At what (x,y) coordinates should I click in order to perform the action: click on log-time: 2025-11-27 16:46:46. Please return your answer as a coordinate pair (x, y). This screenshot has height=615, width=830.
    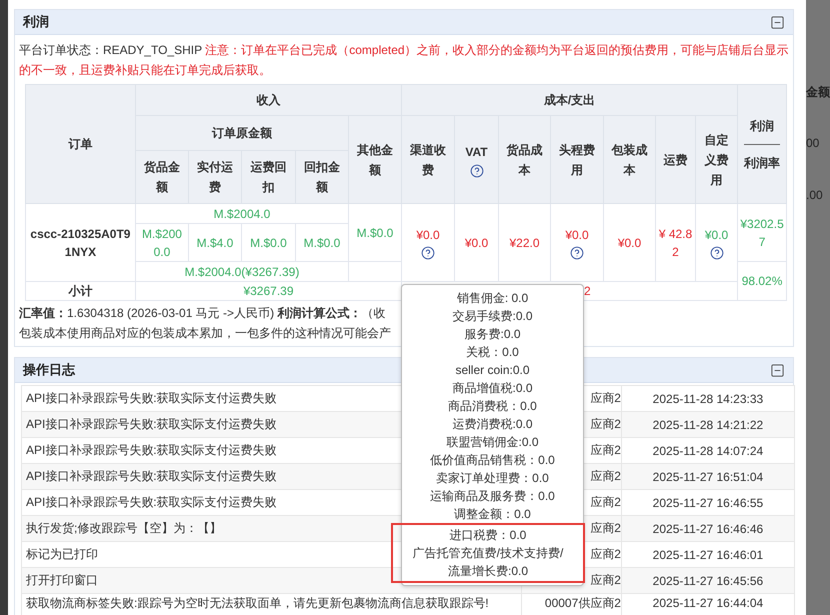
    Looking at the image, I should click on (707, 529).